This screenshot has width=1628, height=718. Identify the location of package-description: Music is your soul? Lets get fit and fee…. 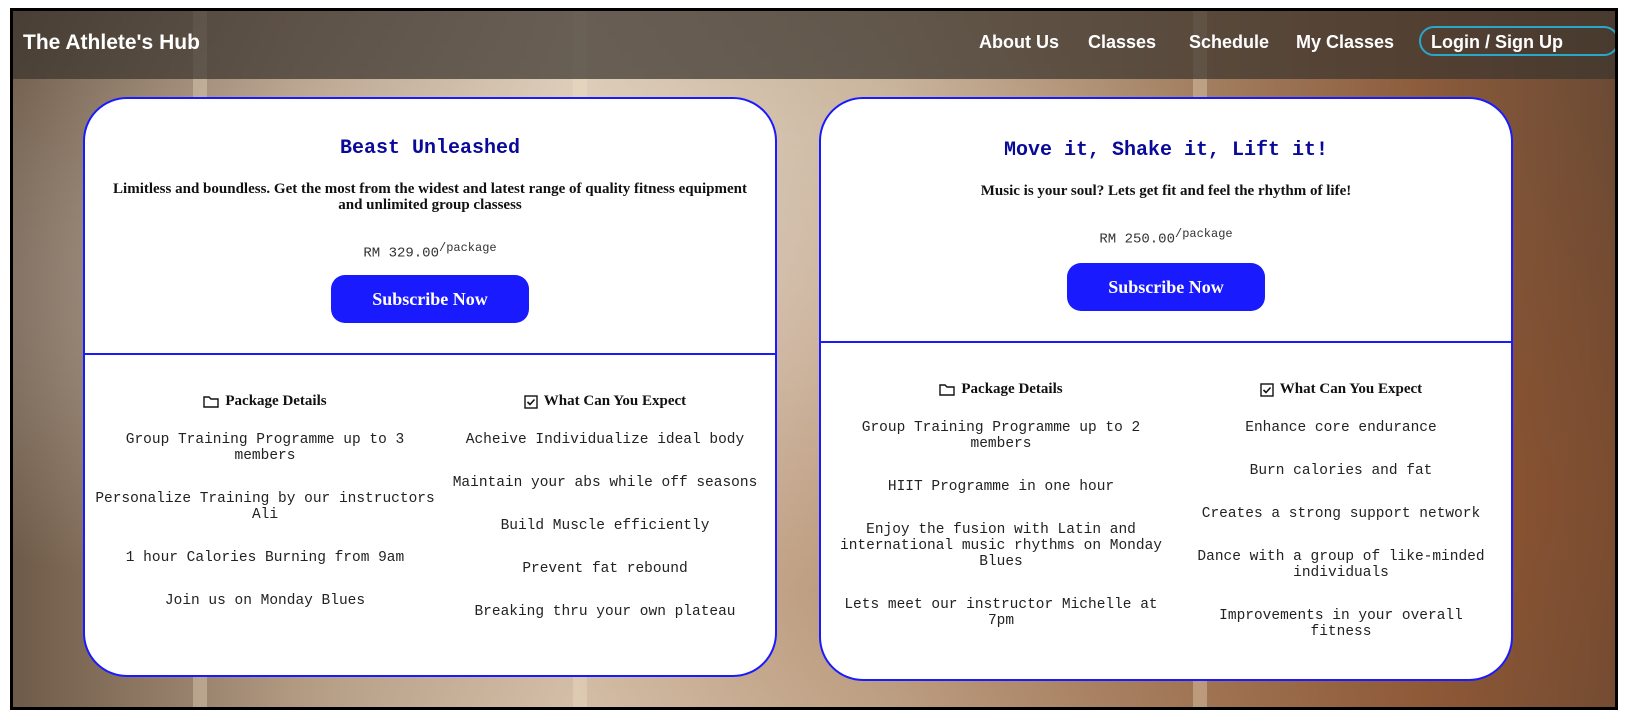
(1166, 191).